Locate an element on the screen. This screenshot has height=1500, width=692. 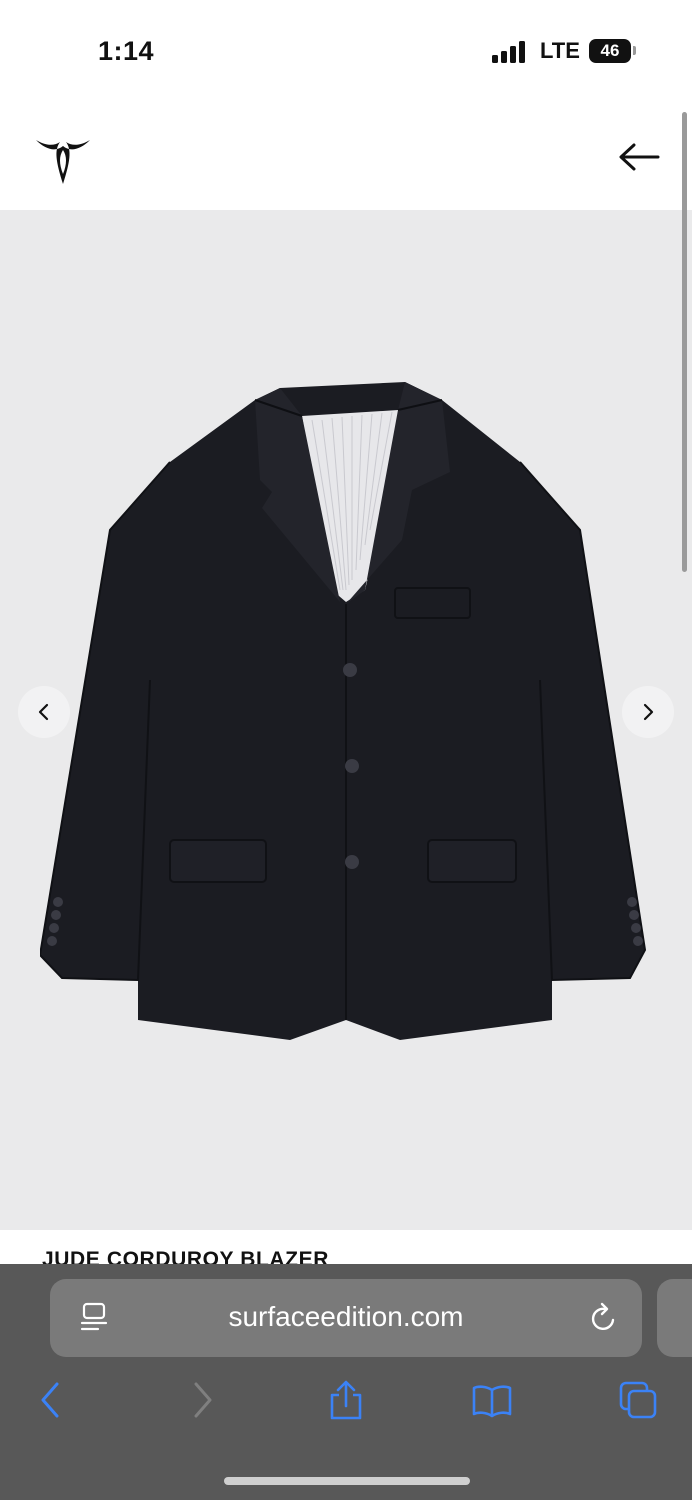
gallery-next-button is located at coordinates (648, 712).